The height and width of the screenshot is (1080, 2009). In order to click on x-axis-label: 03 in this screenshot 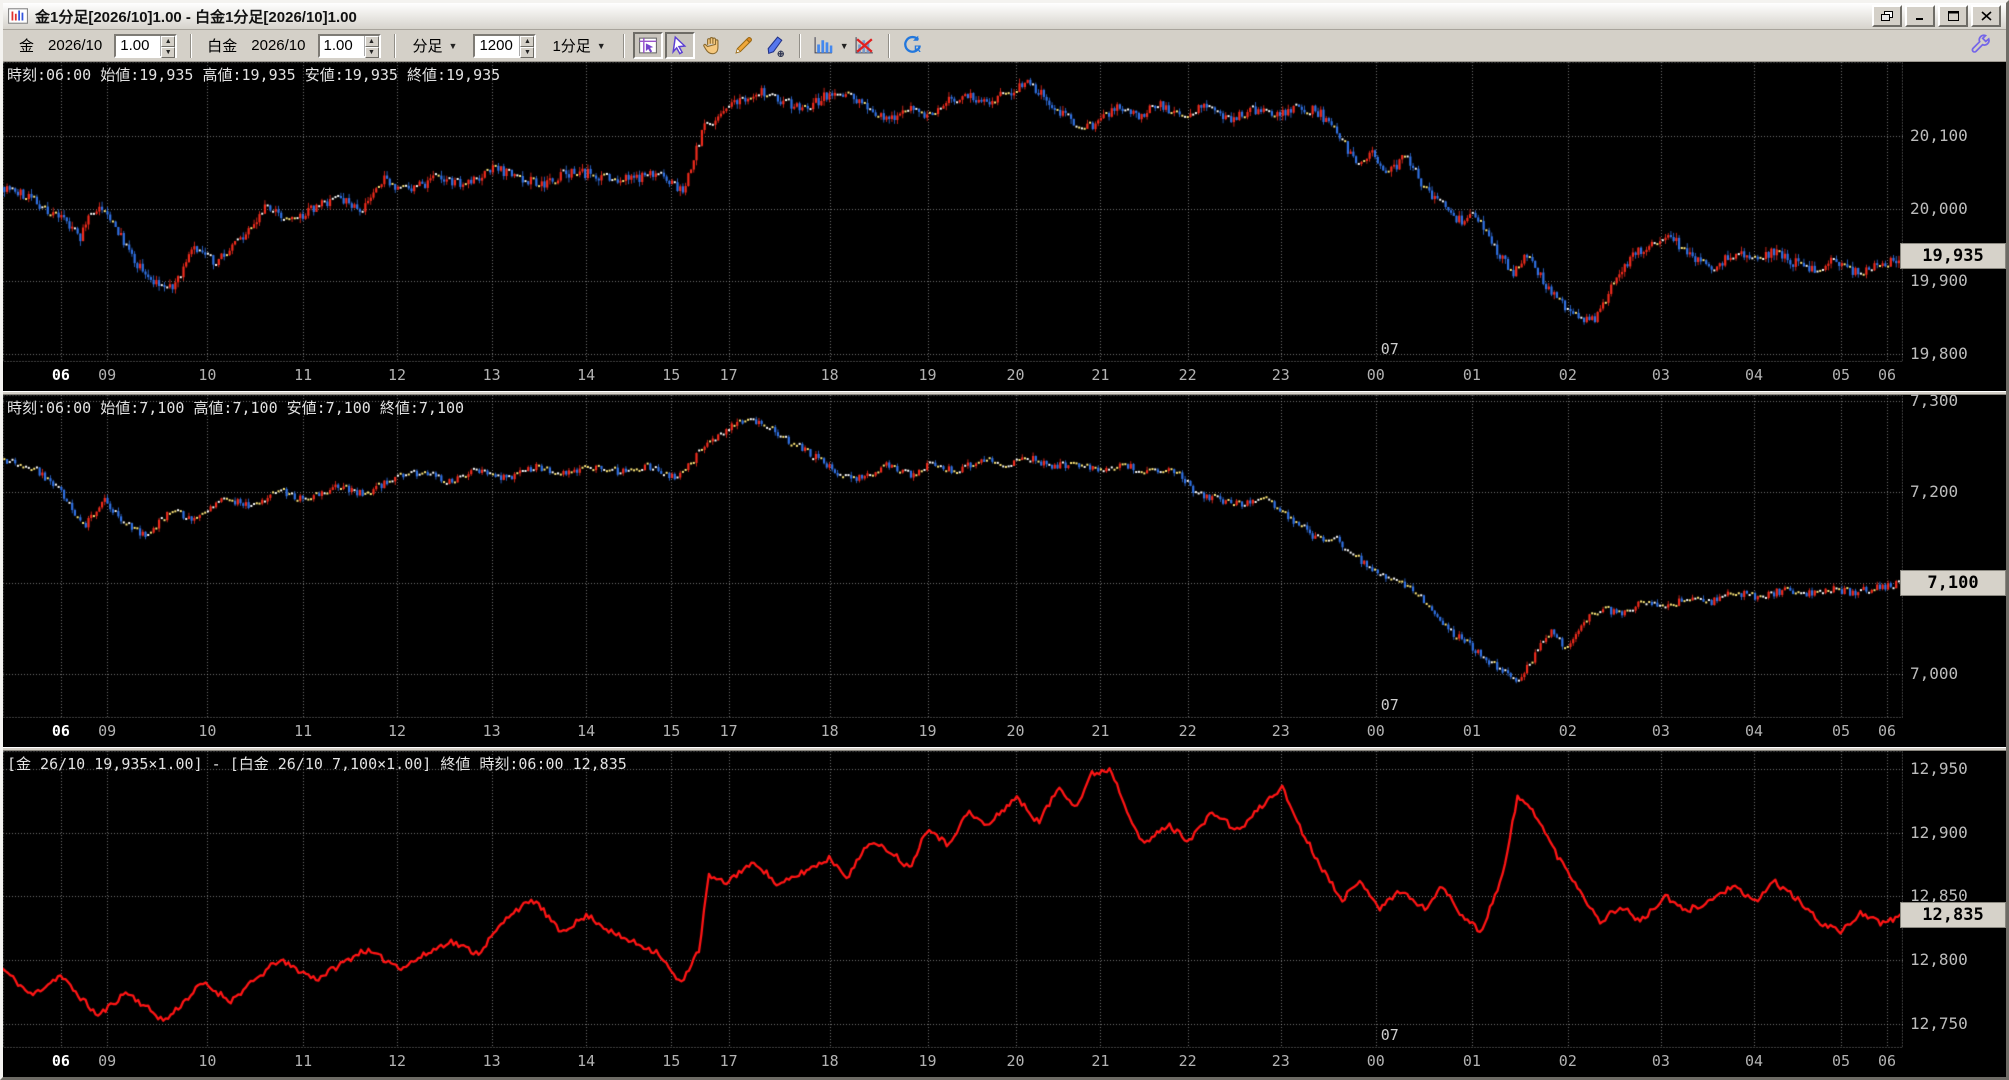, I will do `click(1660, 1061)`.